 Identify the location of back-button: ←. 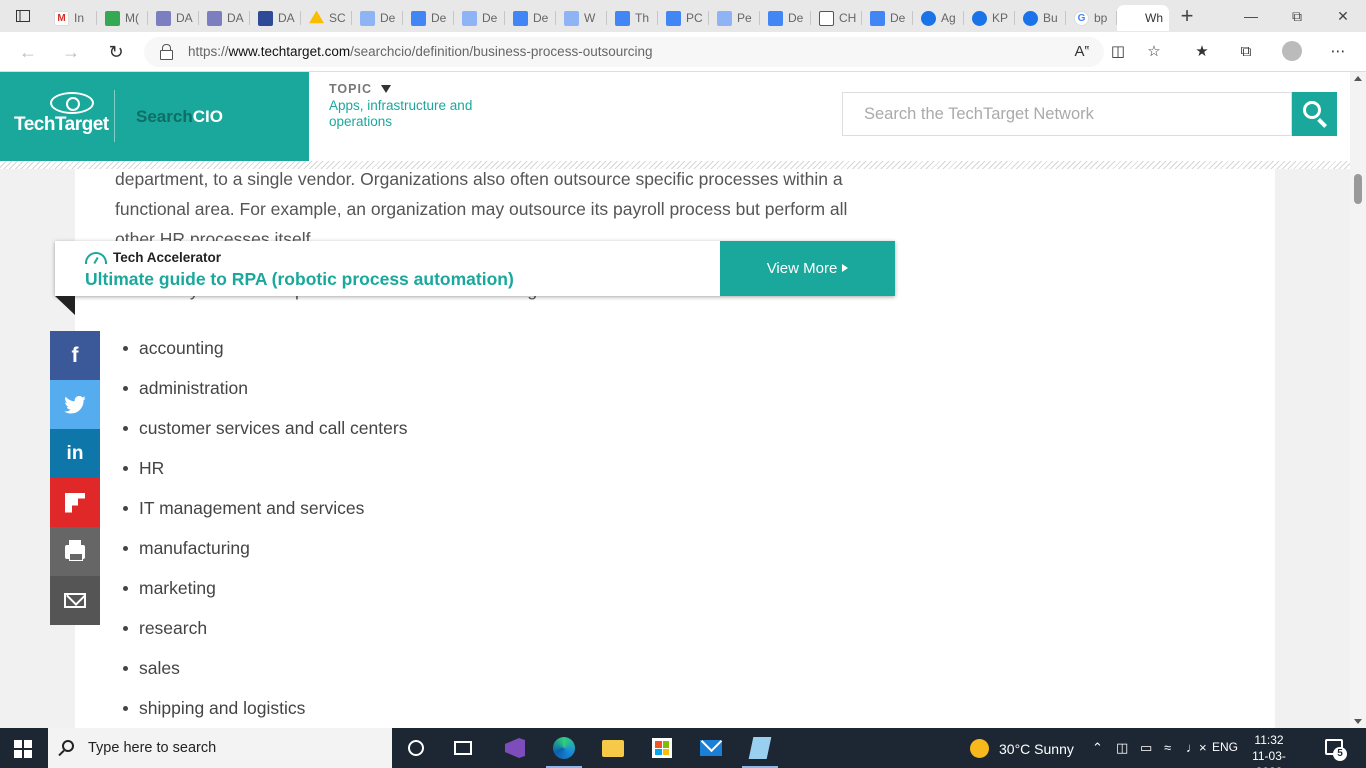
(28, 52).